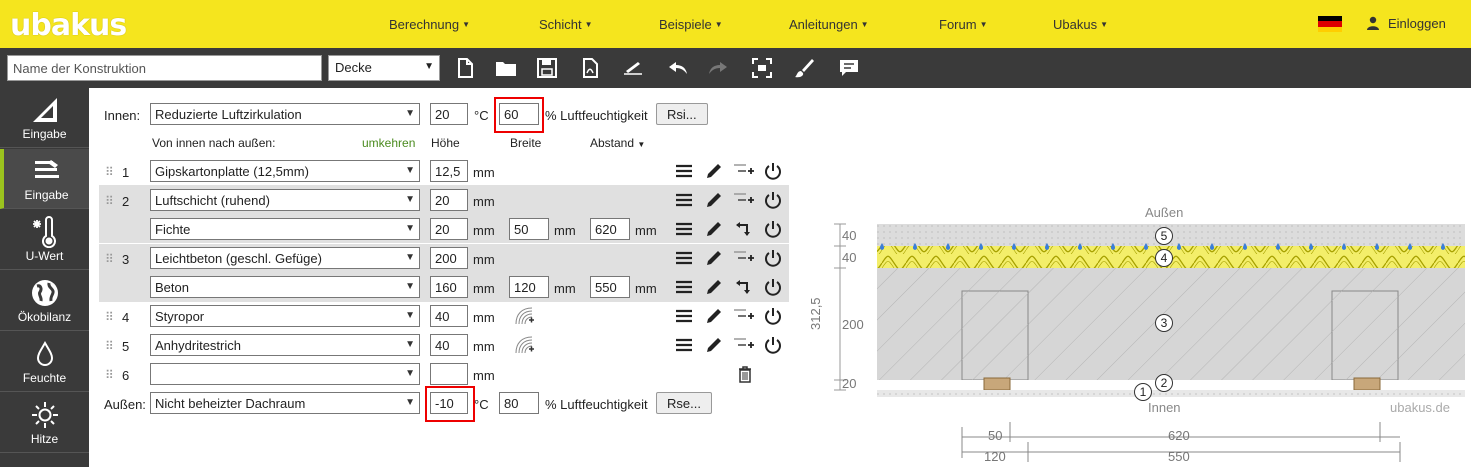  Describe the element at coordinates (1164, 323) in the screenshot. I see `layer-marker: 3` at that location.